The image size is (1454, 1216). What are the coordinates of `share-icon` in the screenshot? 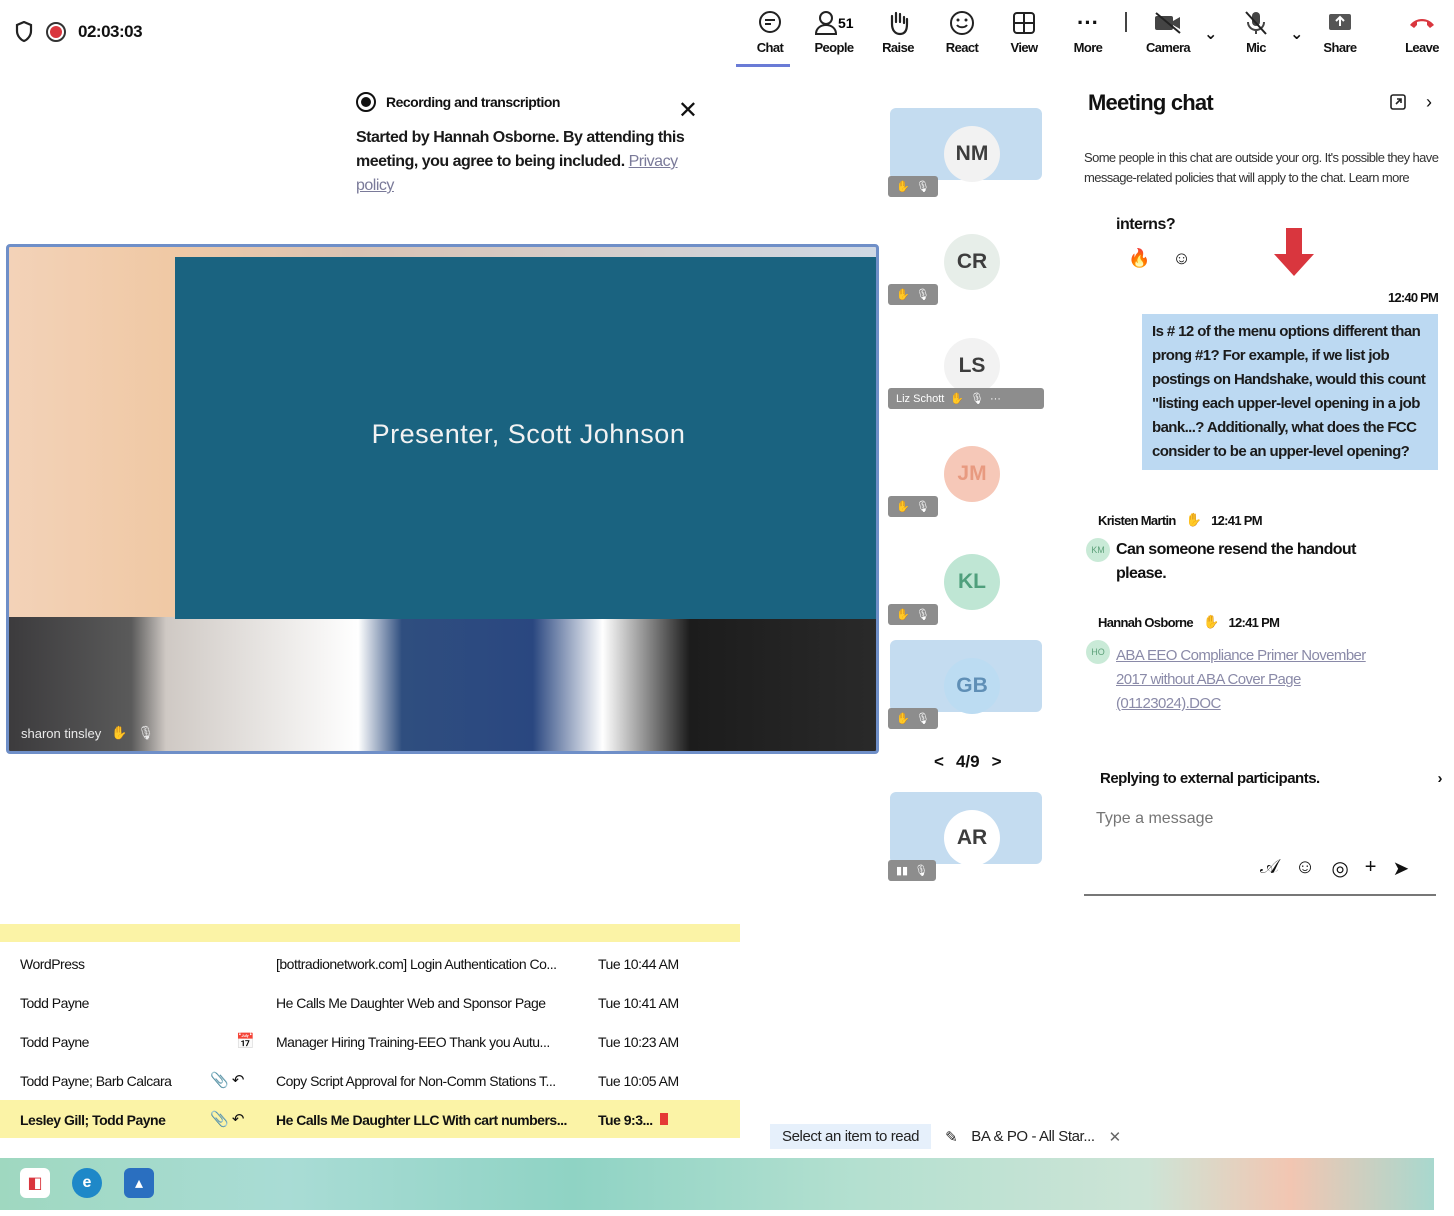 It's located at (1340, 23).